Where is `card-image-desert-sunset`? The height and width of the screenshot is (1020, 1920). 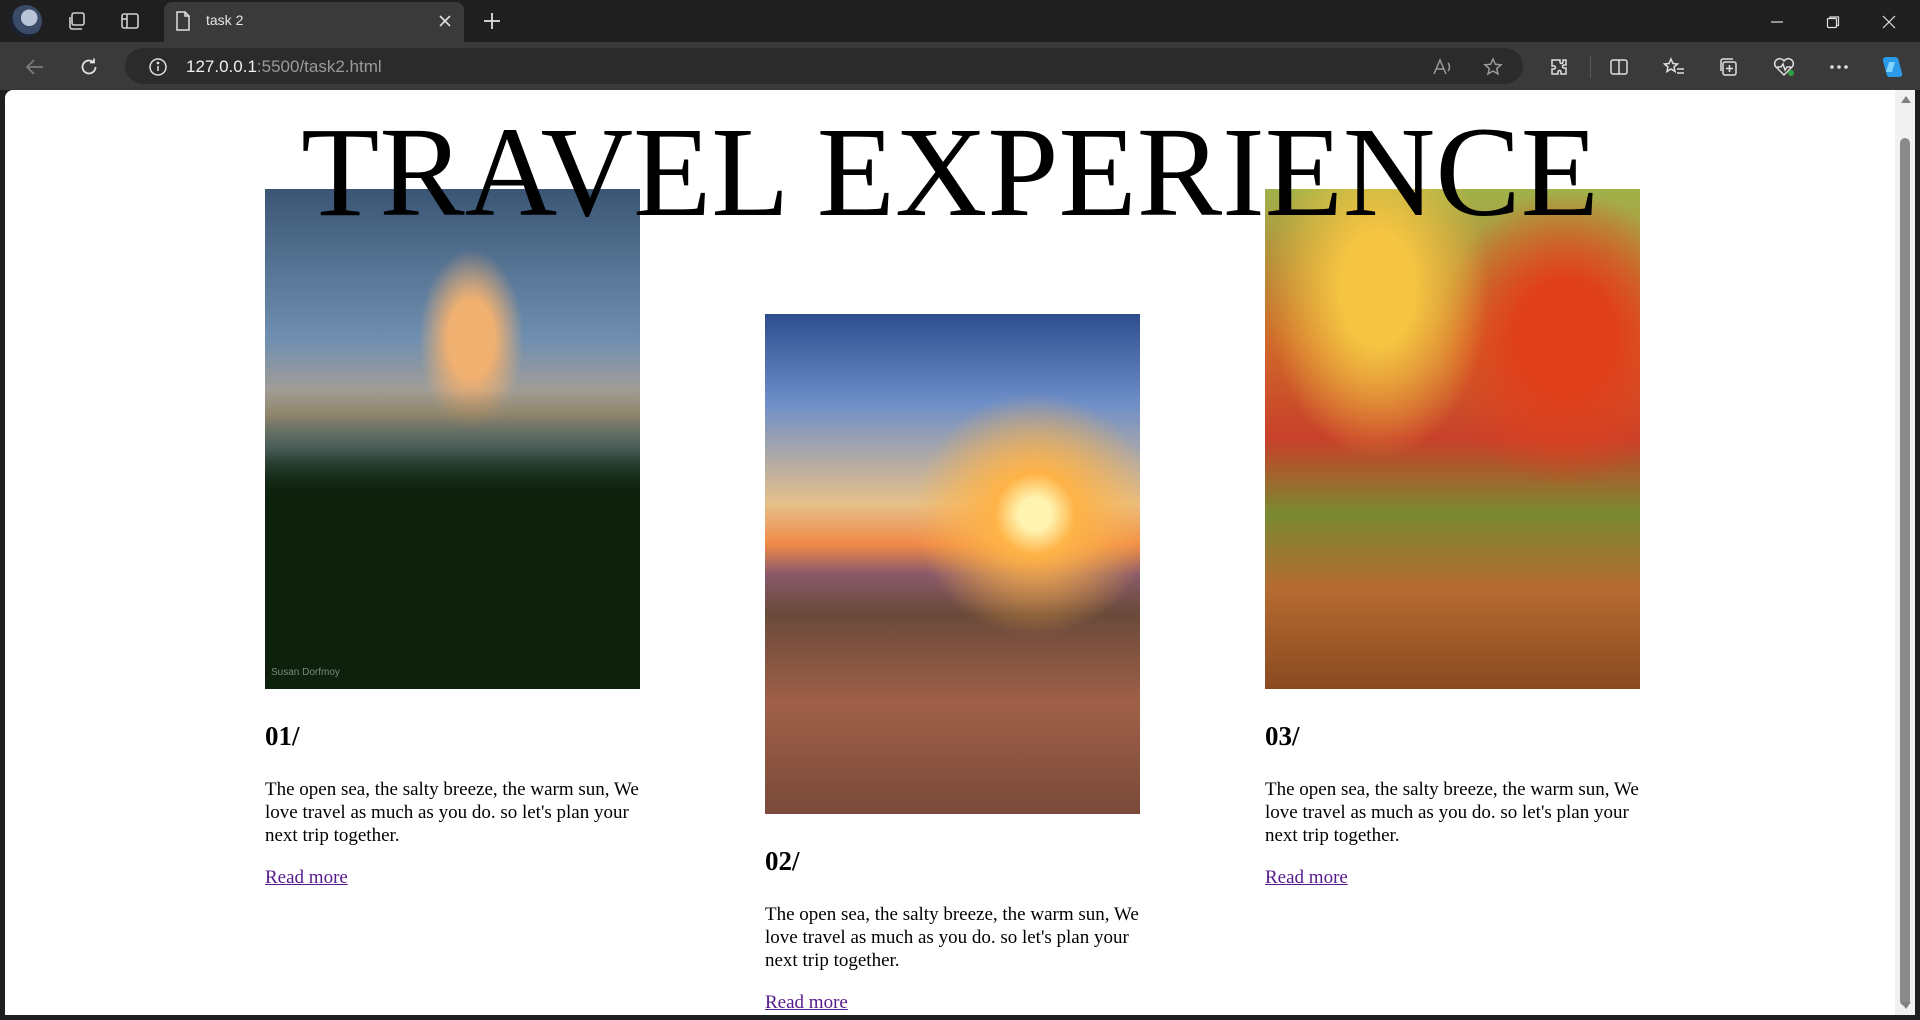 card-image-desert-sunset is located at coordinates (952, 564).